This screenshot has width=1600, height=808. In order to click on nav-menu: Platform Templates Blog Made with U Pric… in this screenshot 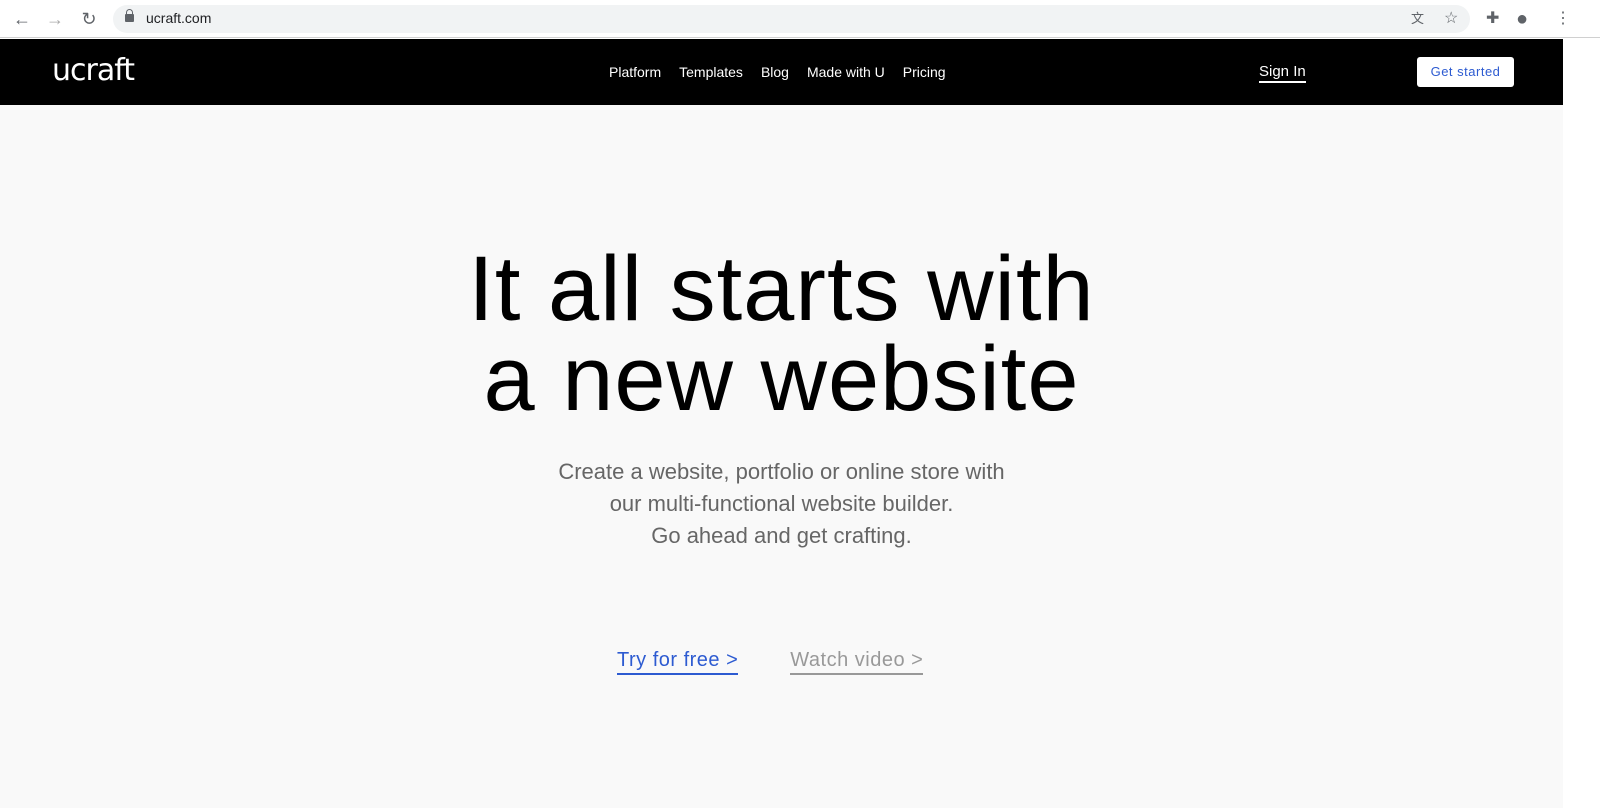, I will do `click(777, 72)`.